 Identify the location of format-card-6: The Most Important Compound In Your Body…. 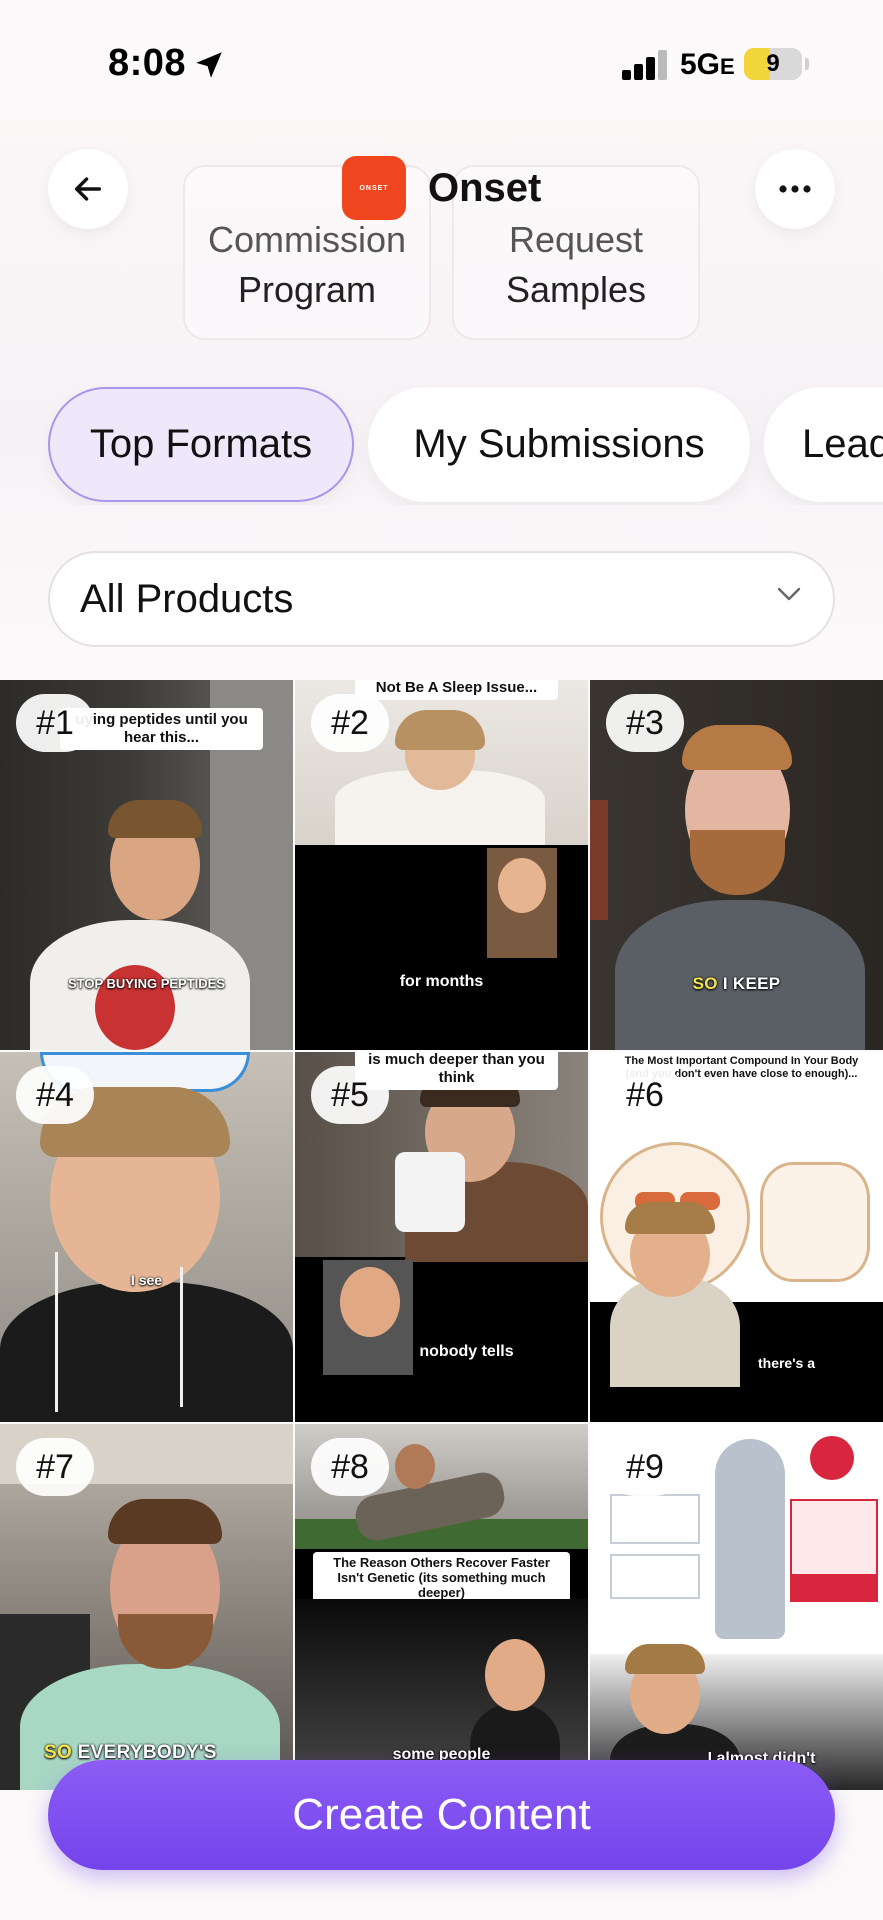
(736, 1237).